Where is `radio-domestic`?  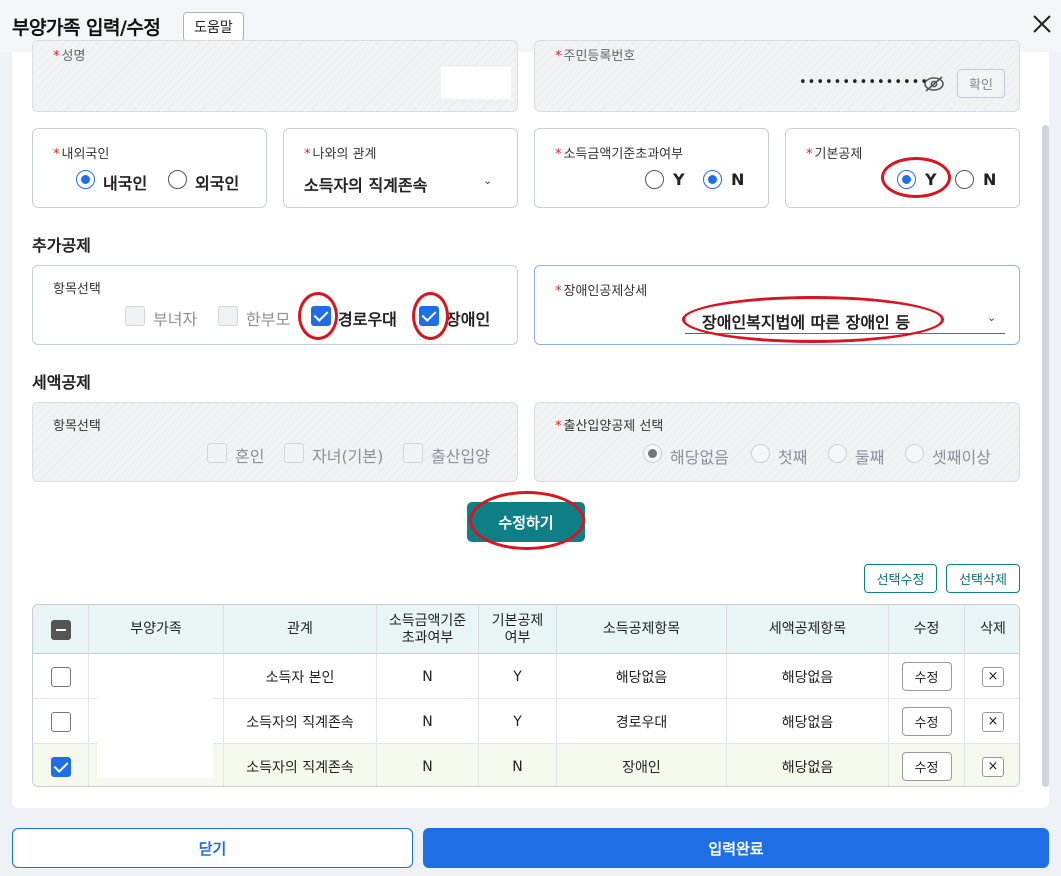 radio-domestic is located at coordinates (85, 179).